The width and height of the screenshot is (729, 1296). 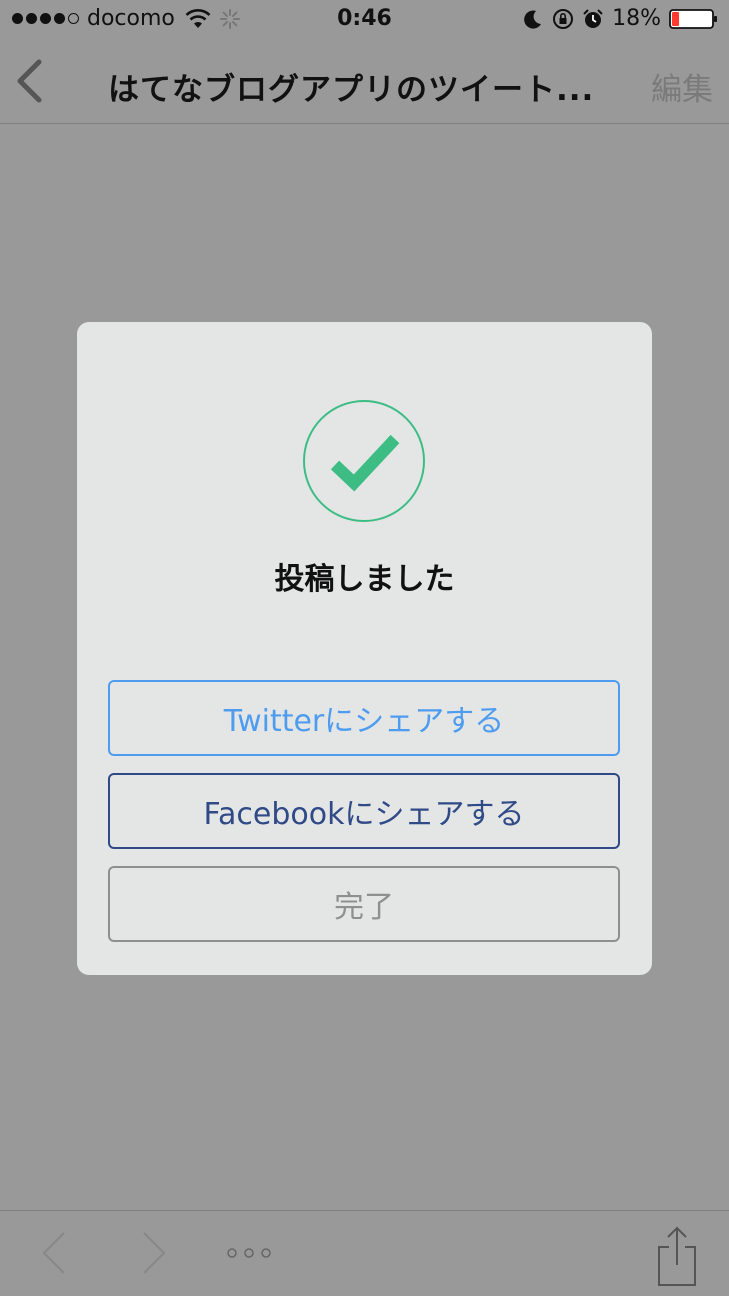 I want to click on status-bar: docomo 0:46 18%, so click(x=364, y=20).